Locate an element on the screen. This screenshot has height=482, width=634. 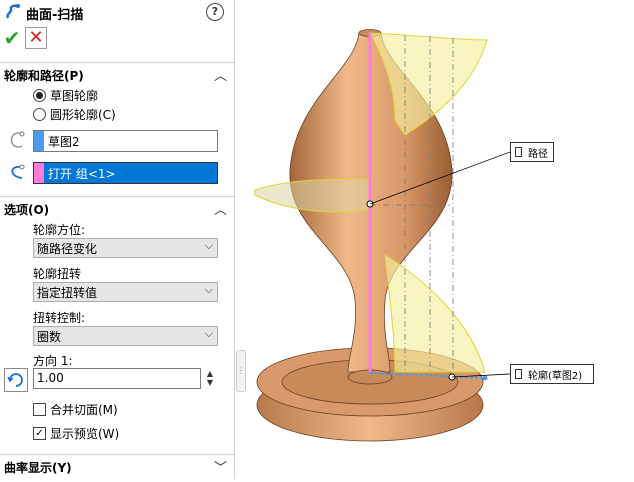
checkbox-checked: ✓ is located at coordinates (39, 433).